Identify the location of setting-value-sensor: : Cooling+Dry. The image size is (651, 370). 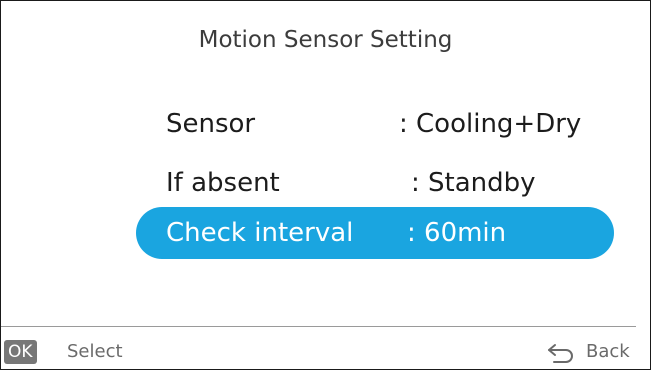
(490, 124).